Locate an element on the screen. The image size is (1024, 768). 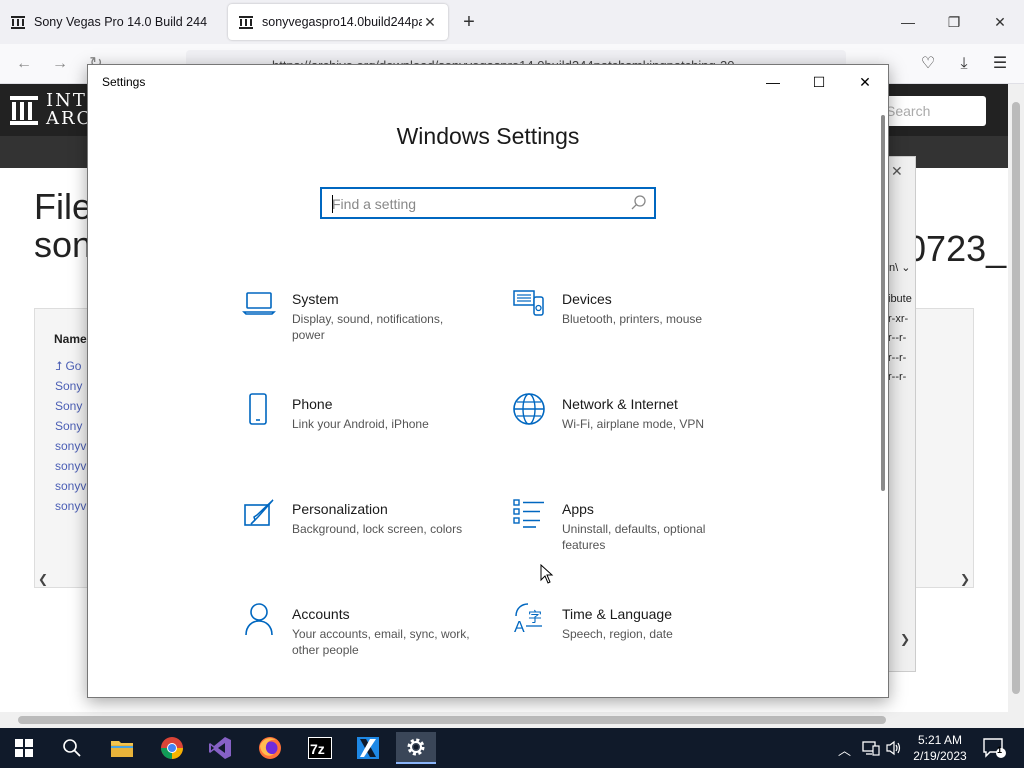
mouse-pointer-icon is located at coordinates (547, 574).